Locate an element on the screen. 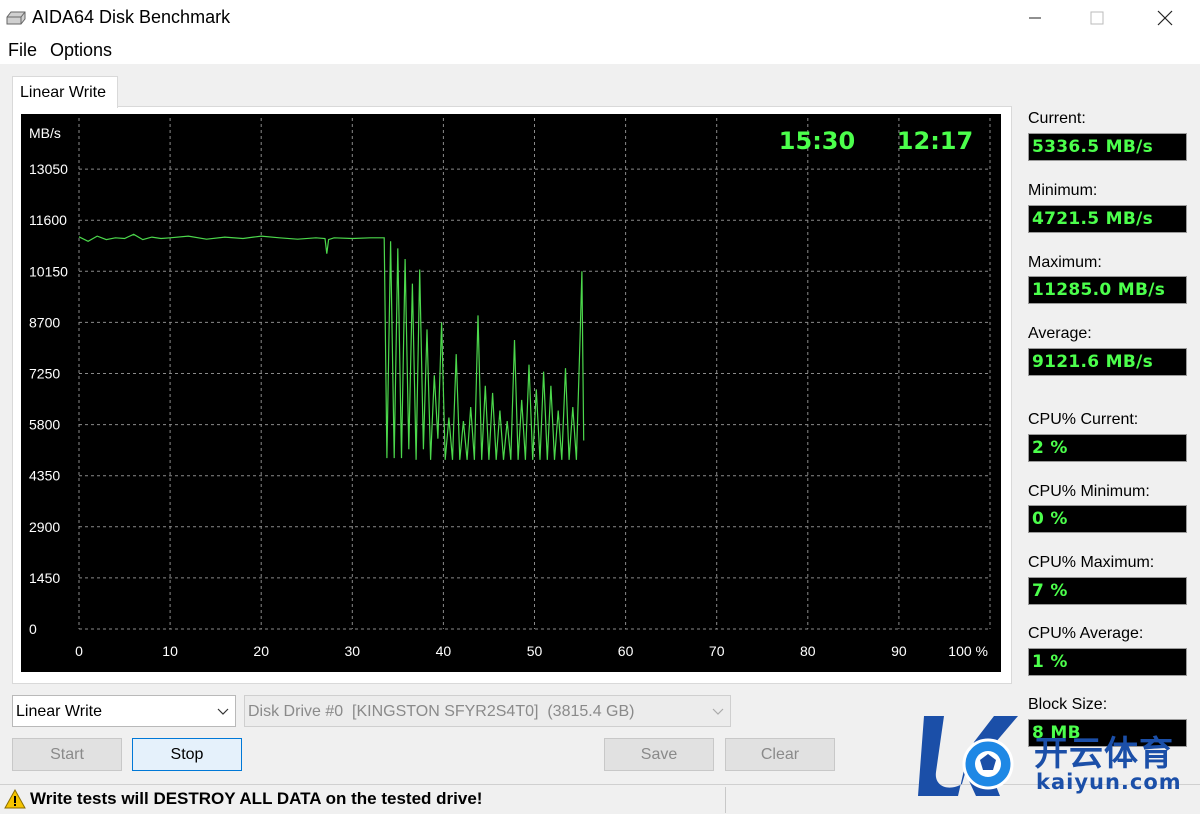 The image size is (1200, 814). x-tick-label: 0 is located at coordinates (79, 651).